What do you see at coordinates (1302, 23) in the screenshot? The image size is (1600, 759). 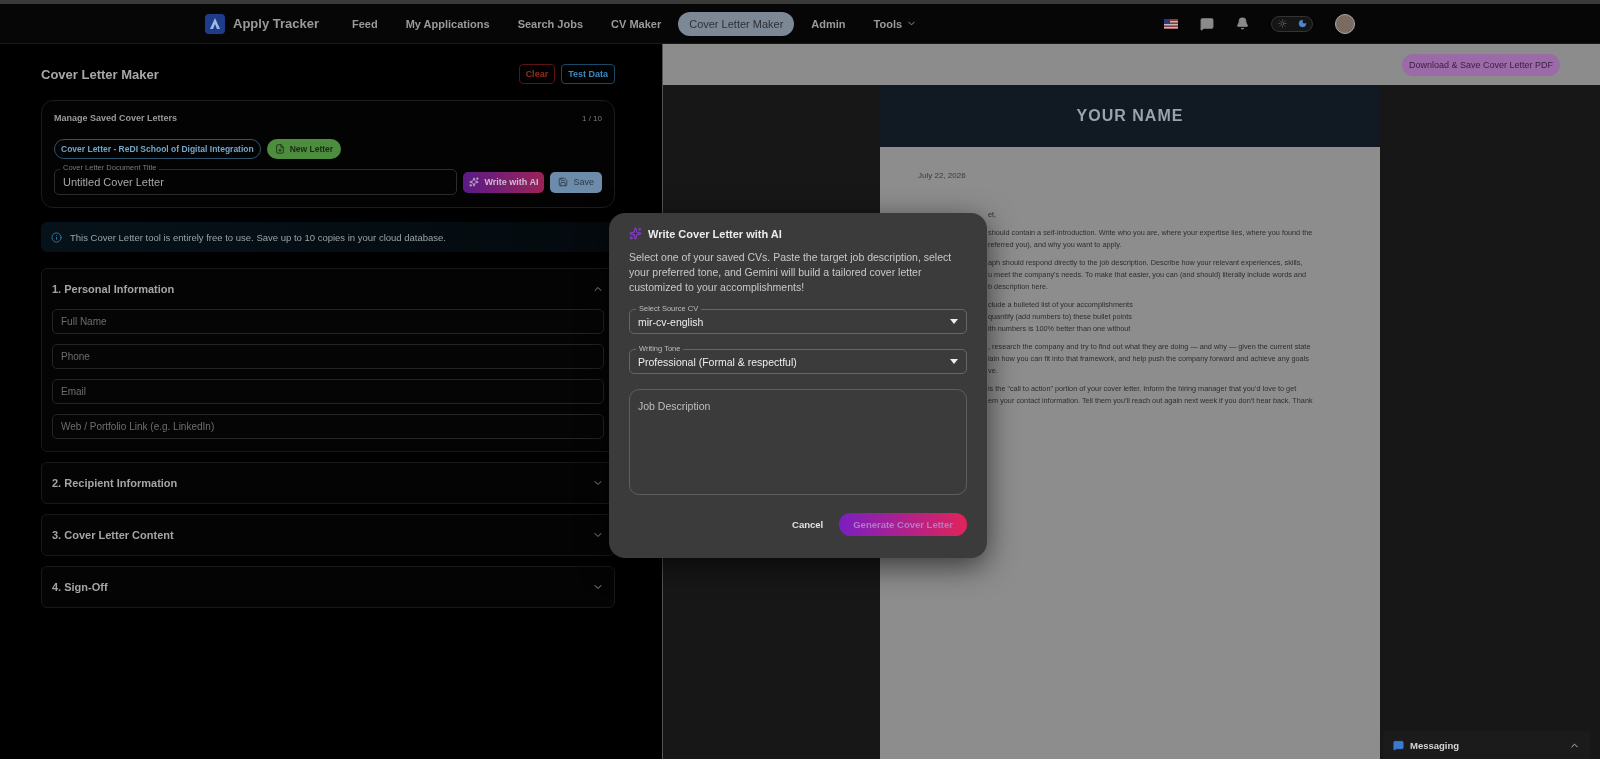 I see `moon-icon` at bounding box center [1302, 23].